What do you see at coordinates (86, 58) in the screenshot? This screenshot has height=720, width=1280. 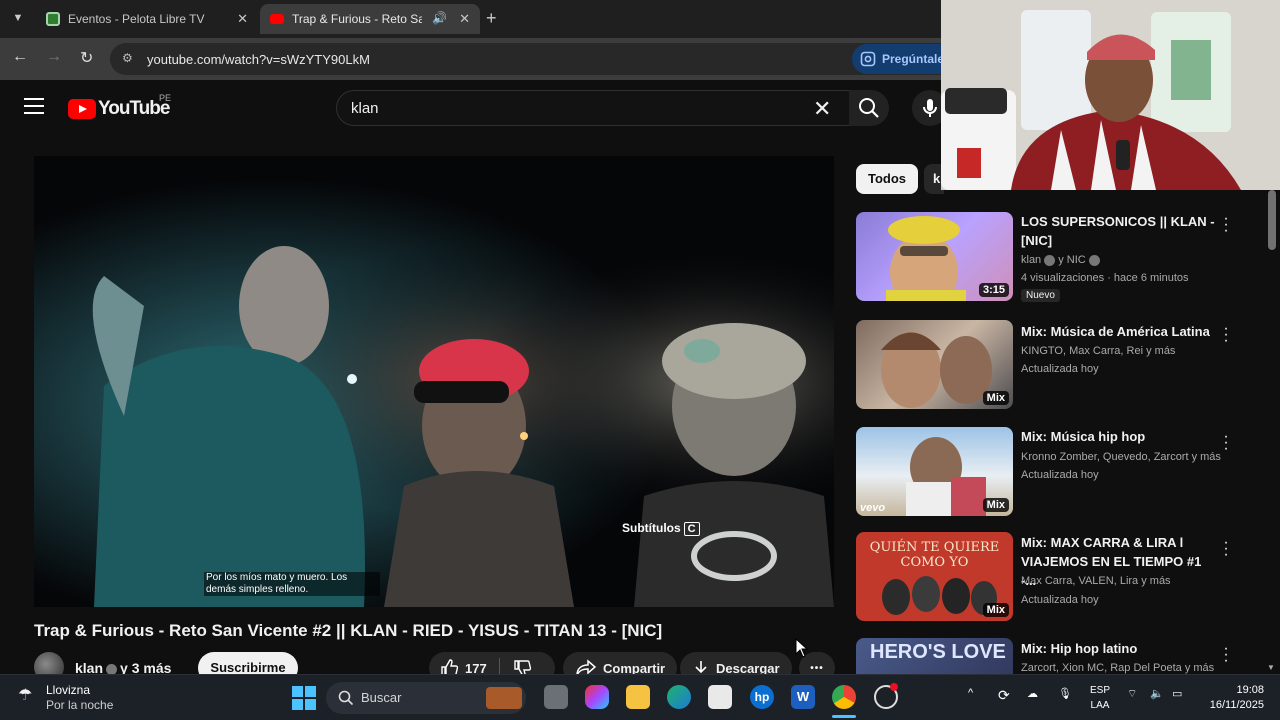 I see `reload-icon: ↻` at bounding box center [86, 58].